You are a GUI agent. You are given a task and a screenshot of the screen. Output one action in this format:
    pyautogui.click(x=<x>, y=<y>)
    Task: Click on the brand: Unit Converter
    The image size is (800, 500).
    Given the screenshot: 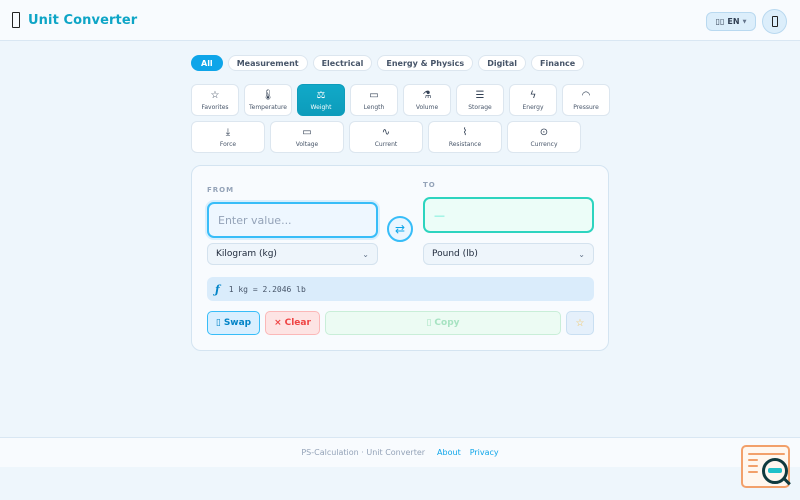 What is the action you would take?
    pyautogui.click(x=74, y=20)
    